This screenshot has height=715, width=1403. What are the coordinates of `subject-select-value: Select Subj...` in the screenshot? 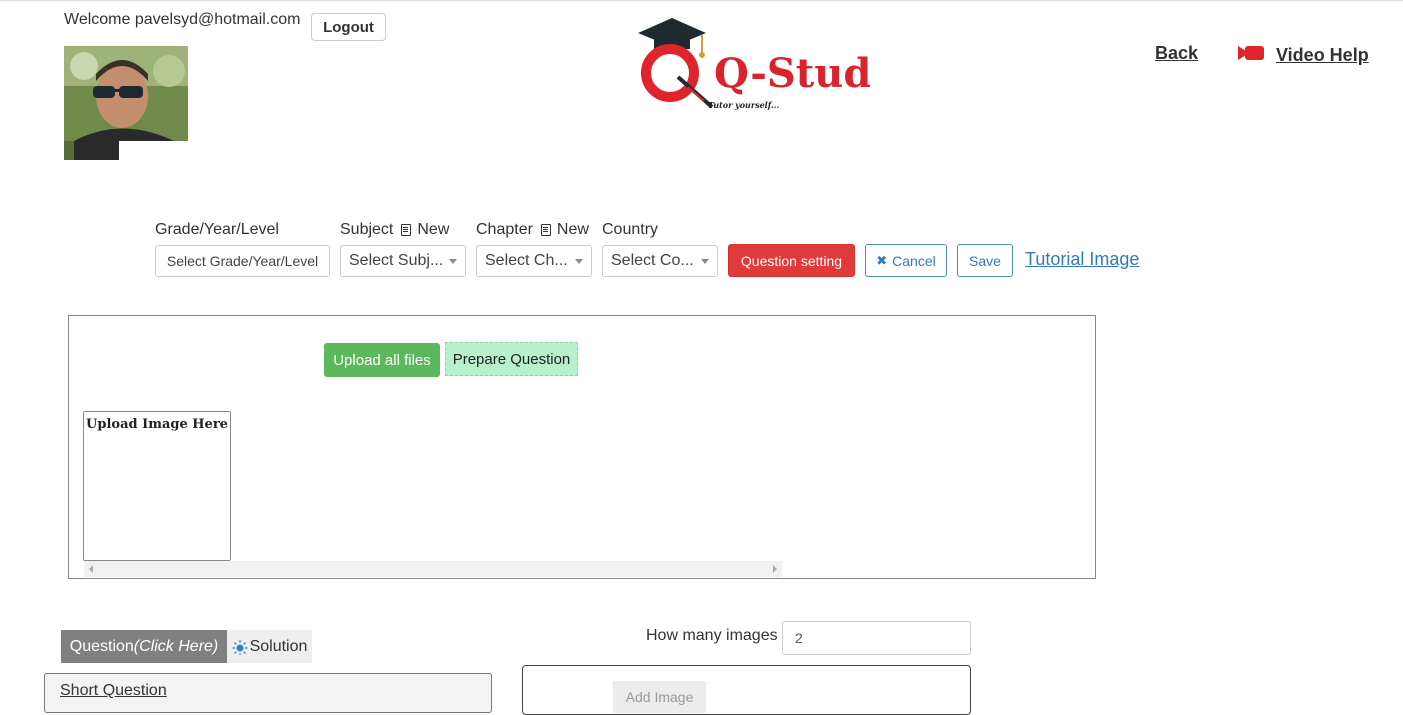 It's located at (396, 260).